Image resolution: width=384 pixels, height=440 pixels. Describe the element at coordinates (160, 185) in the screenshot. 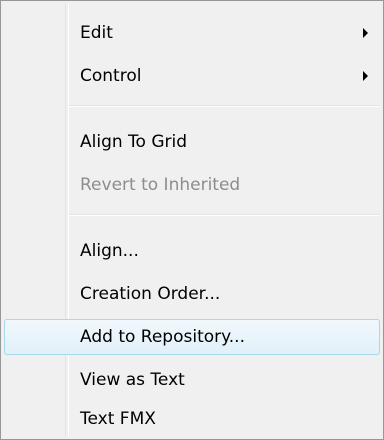

I see `menu-item-label: Revert to Inherited` at that location.